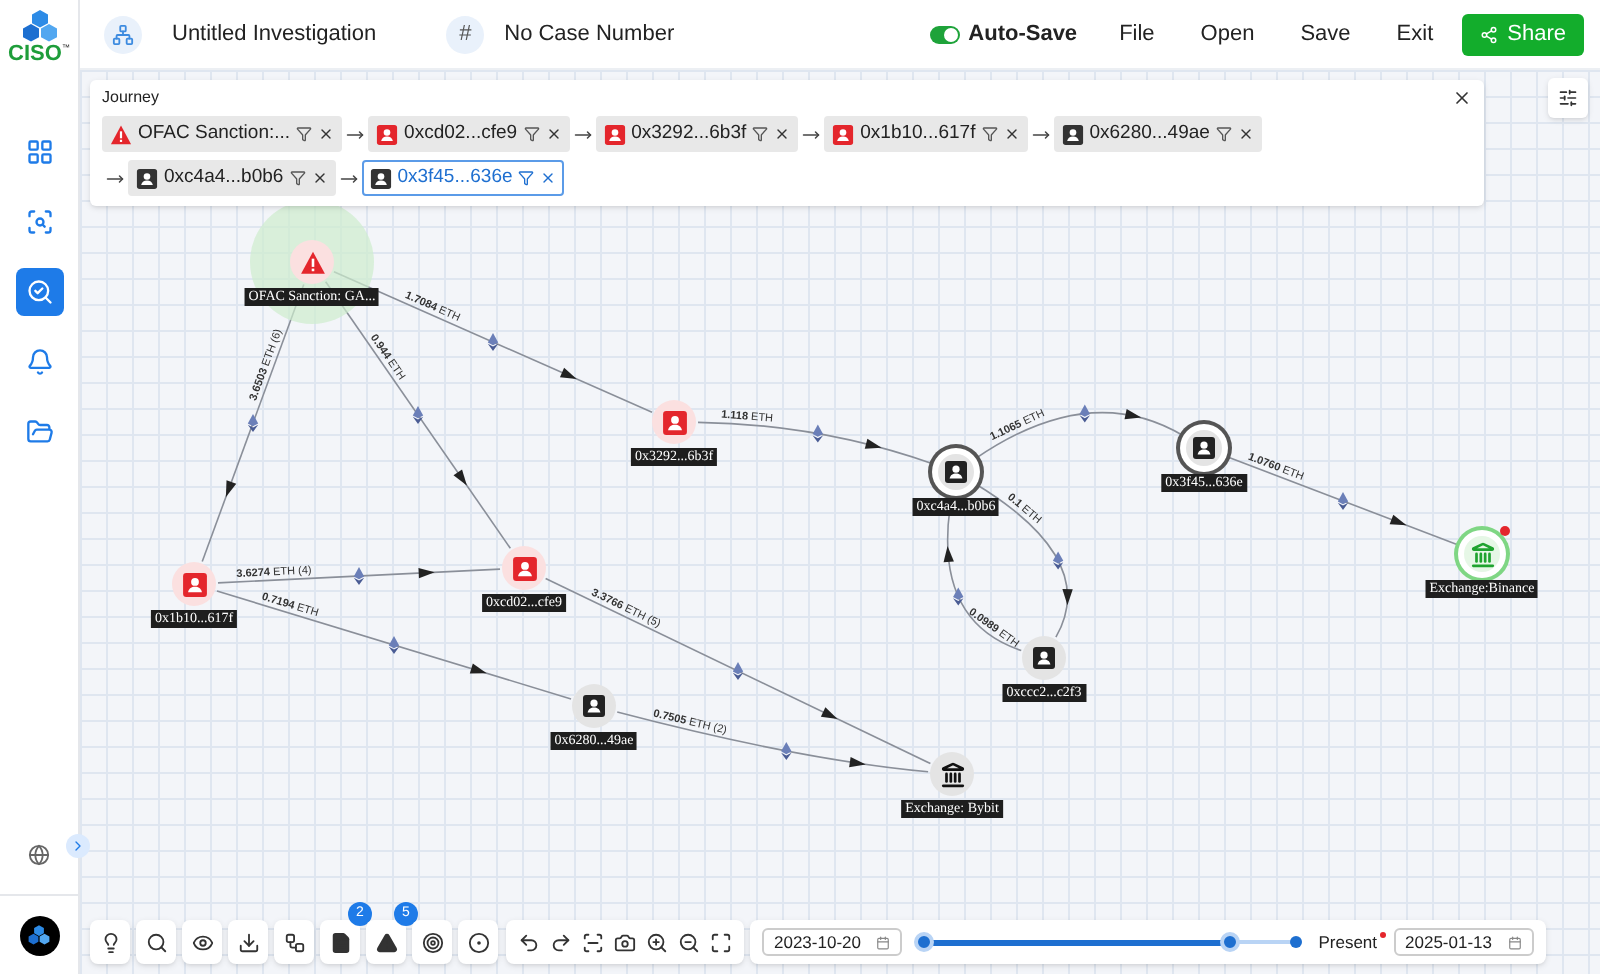 Image resolution: width=1600 pixels, height=974 pixels. I want to click on cubes-icon, so click(39, 935).